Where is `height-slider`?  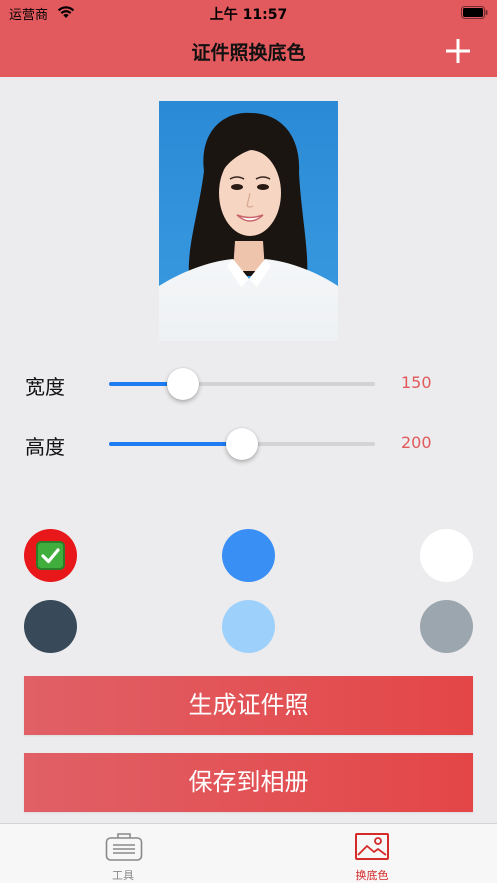 height-slider is located at coordinates (242, 444).